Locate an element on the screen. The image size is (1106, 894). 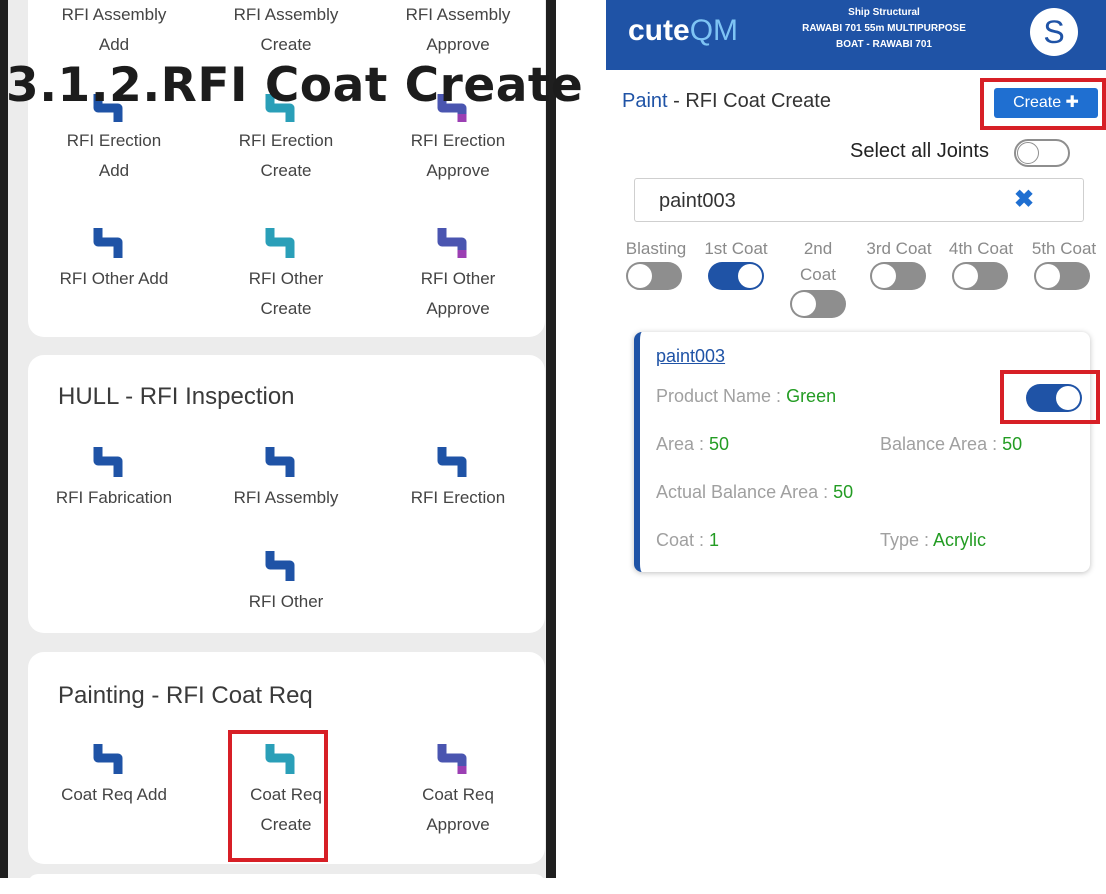
app-logo: cuteQM is located at coordinates (683, 31).